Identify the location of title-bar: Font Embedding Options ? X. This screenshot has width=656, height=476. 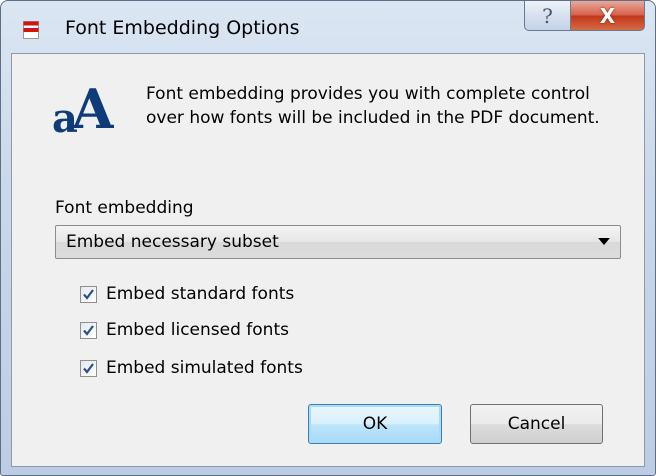
(328, 27).